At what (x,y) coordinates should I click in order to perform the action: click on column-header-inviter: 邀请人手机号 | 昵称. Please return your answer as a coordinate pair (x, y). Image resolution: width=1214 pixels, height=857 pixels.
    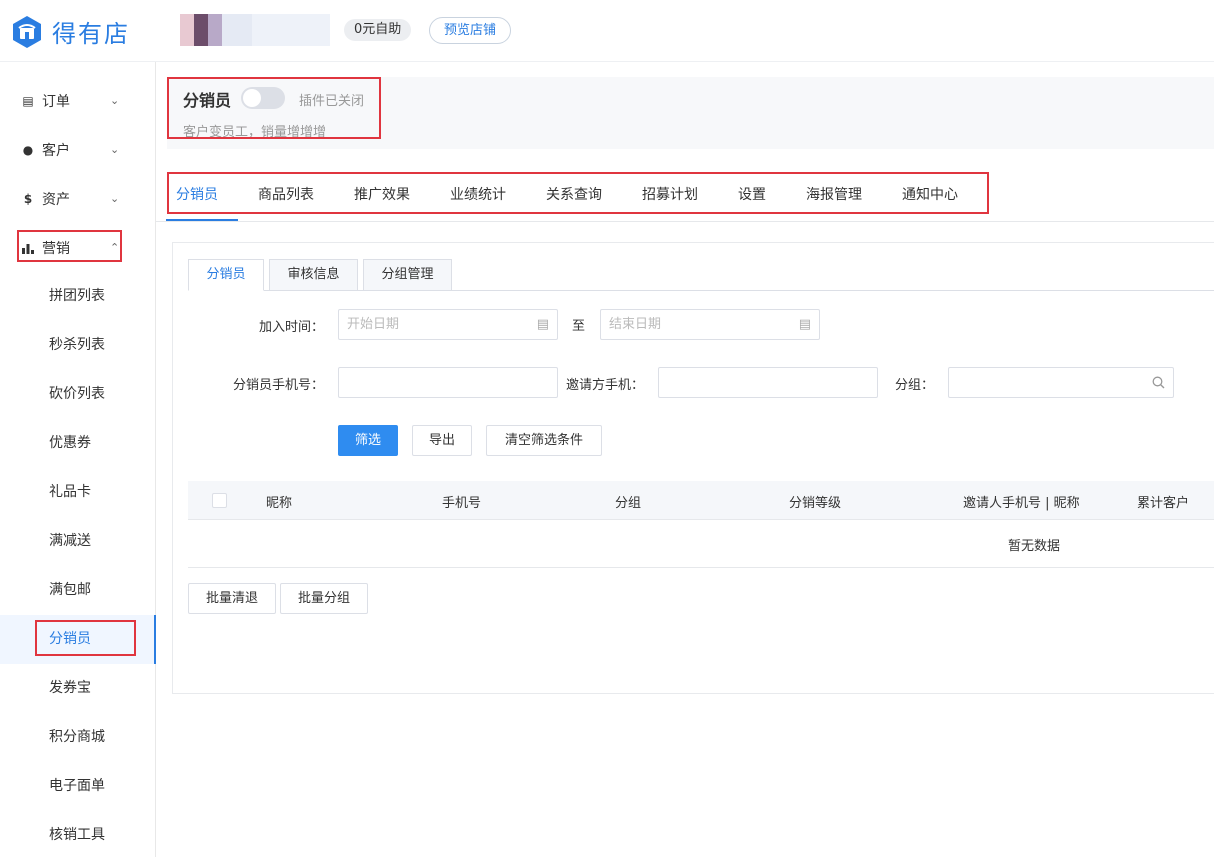
    Looking at the image, I should click on (1021, 503).